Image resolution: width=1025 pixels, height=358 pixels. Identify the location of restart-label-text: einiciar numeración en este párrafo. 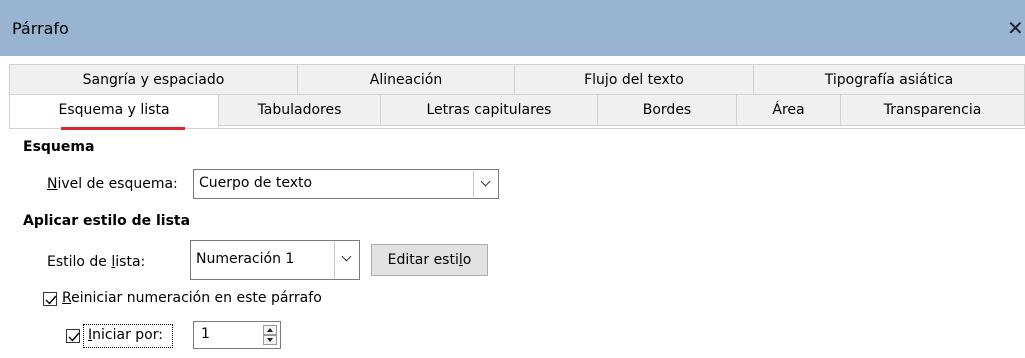
(196, 298).